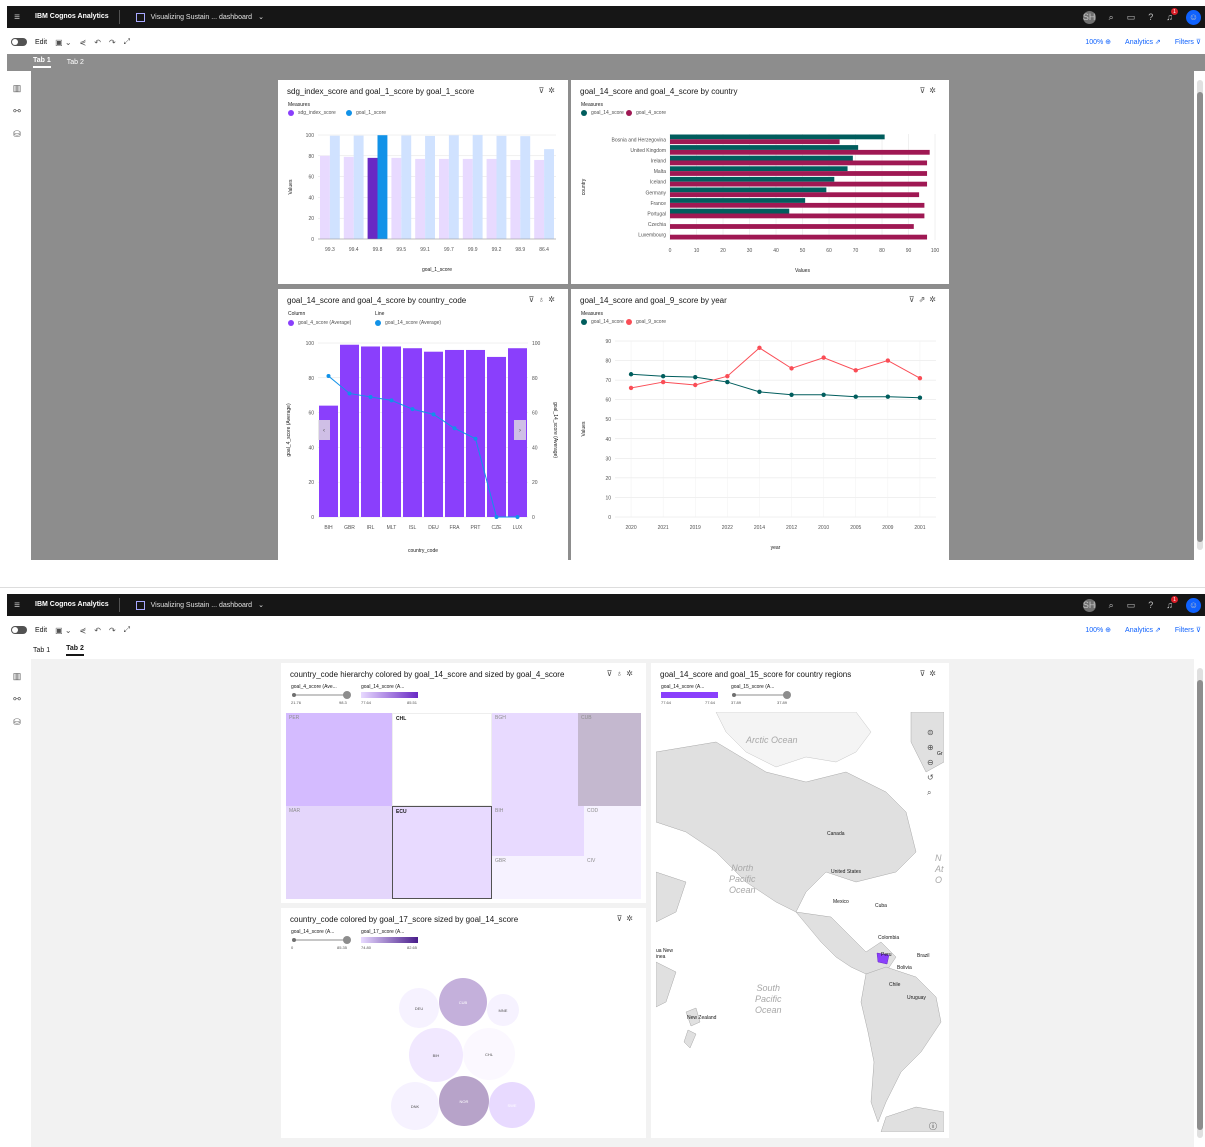  I want to click on bubble: DEU, so click(419, 1008).